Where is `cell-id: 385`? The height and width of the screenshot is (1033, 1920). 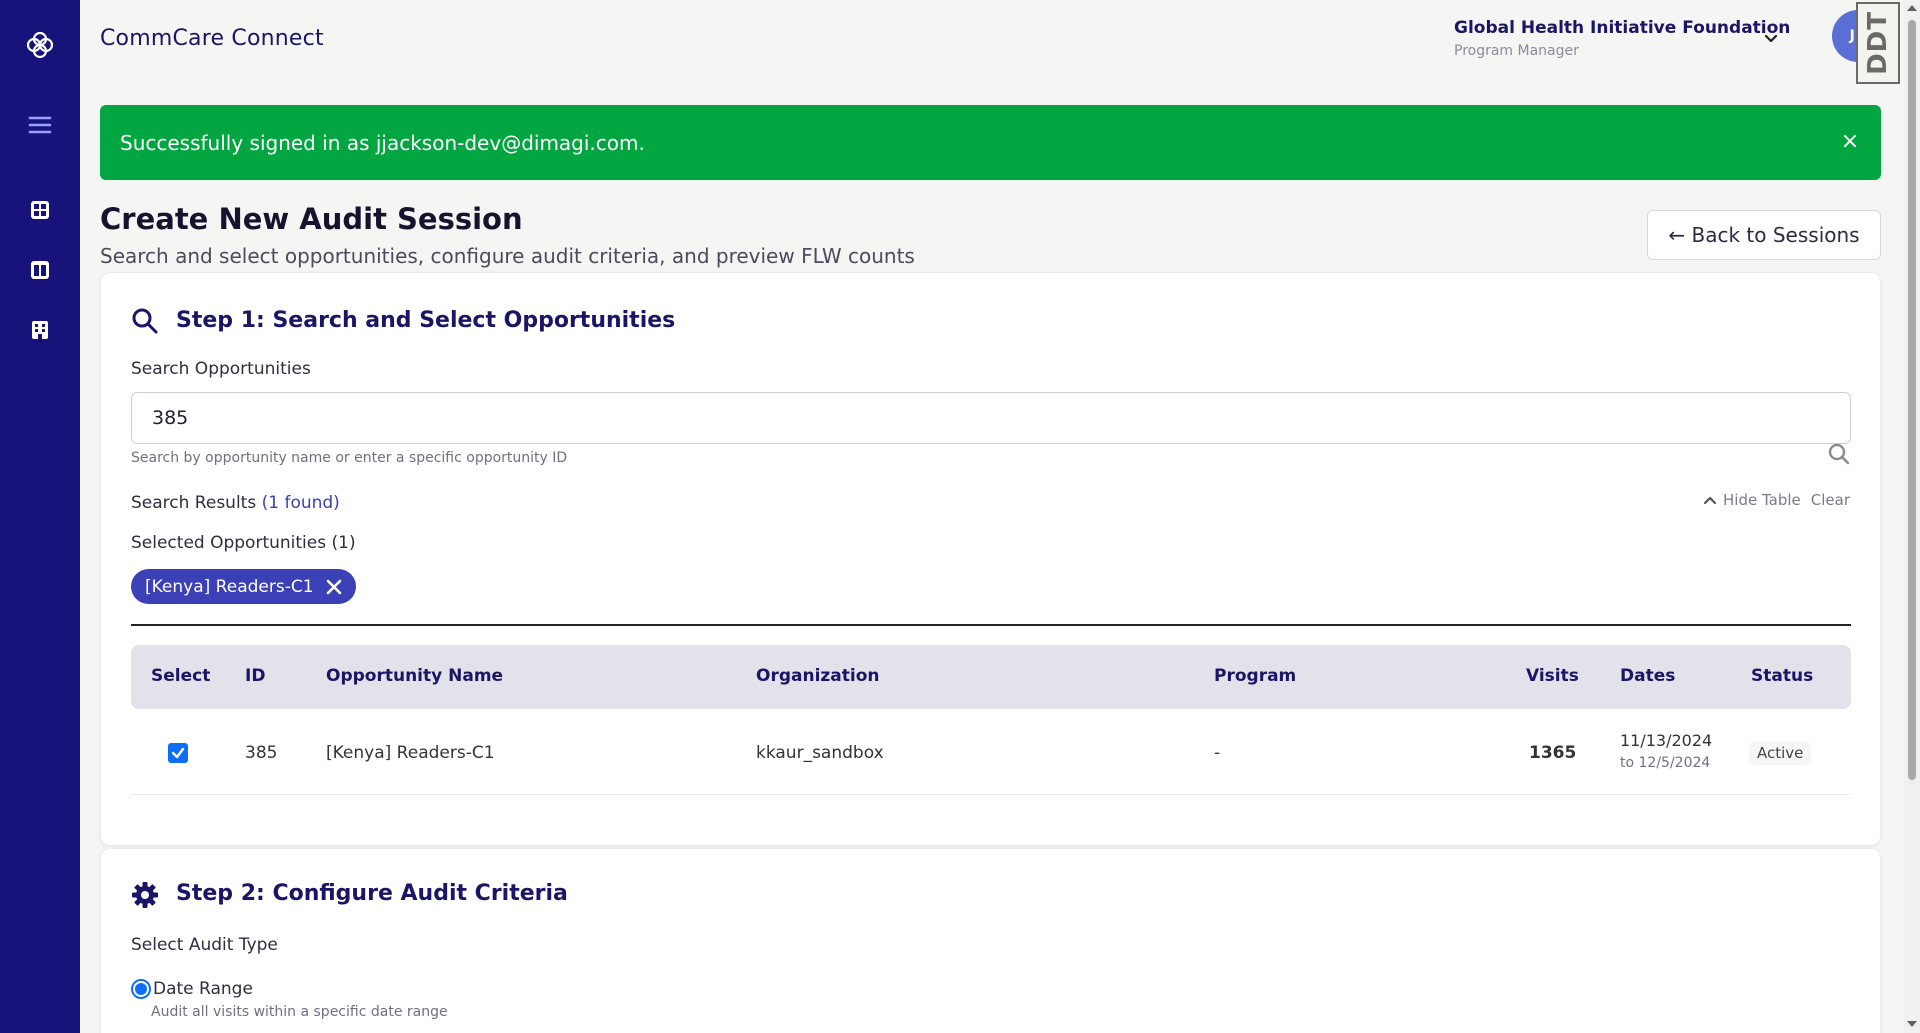
cell-id: 385 is located at coordinates (261, 753).